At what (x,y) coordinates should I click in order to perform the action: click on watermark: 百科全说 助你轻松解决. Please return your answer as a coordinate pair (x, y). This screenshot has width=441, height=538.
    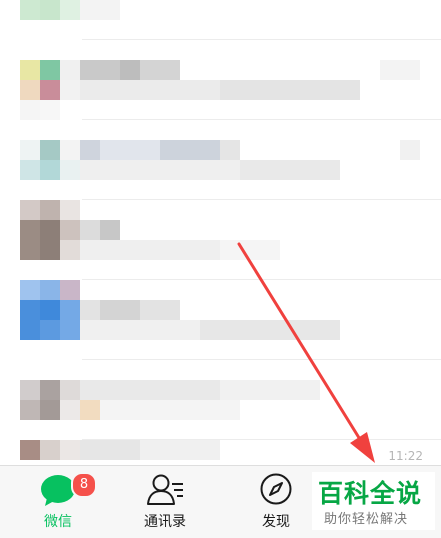
    Looking at the image, I should click on (373, 501).